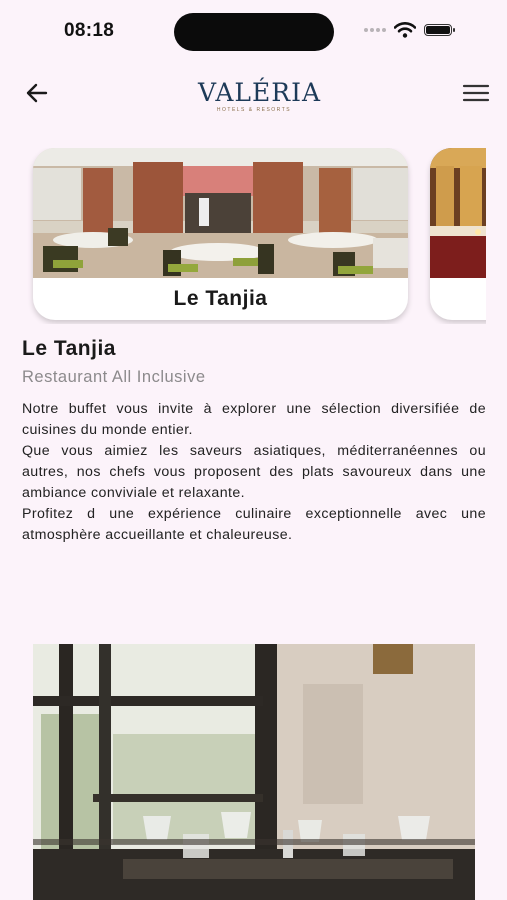 Image resolution: width=507 pixels, height=900 pixels. I want to click on status-icons, so click(409, 30).